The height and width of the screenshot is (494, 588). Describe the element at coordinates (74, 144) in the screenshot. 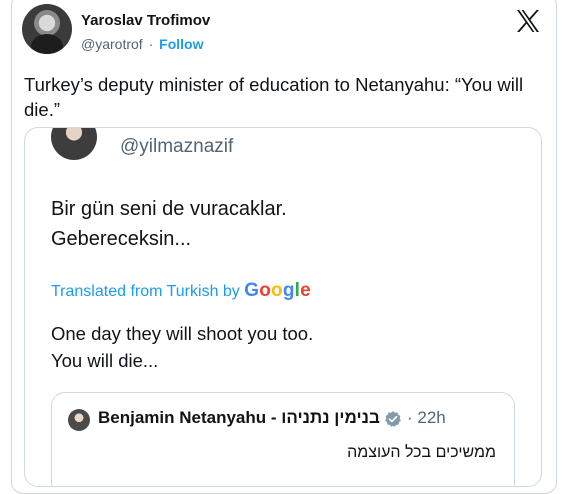

I see `embedded-avatar` at that location.